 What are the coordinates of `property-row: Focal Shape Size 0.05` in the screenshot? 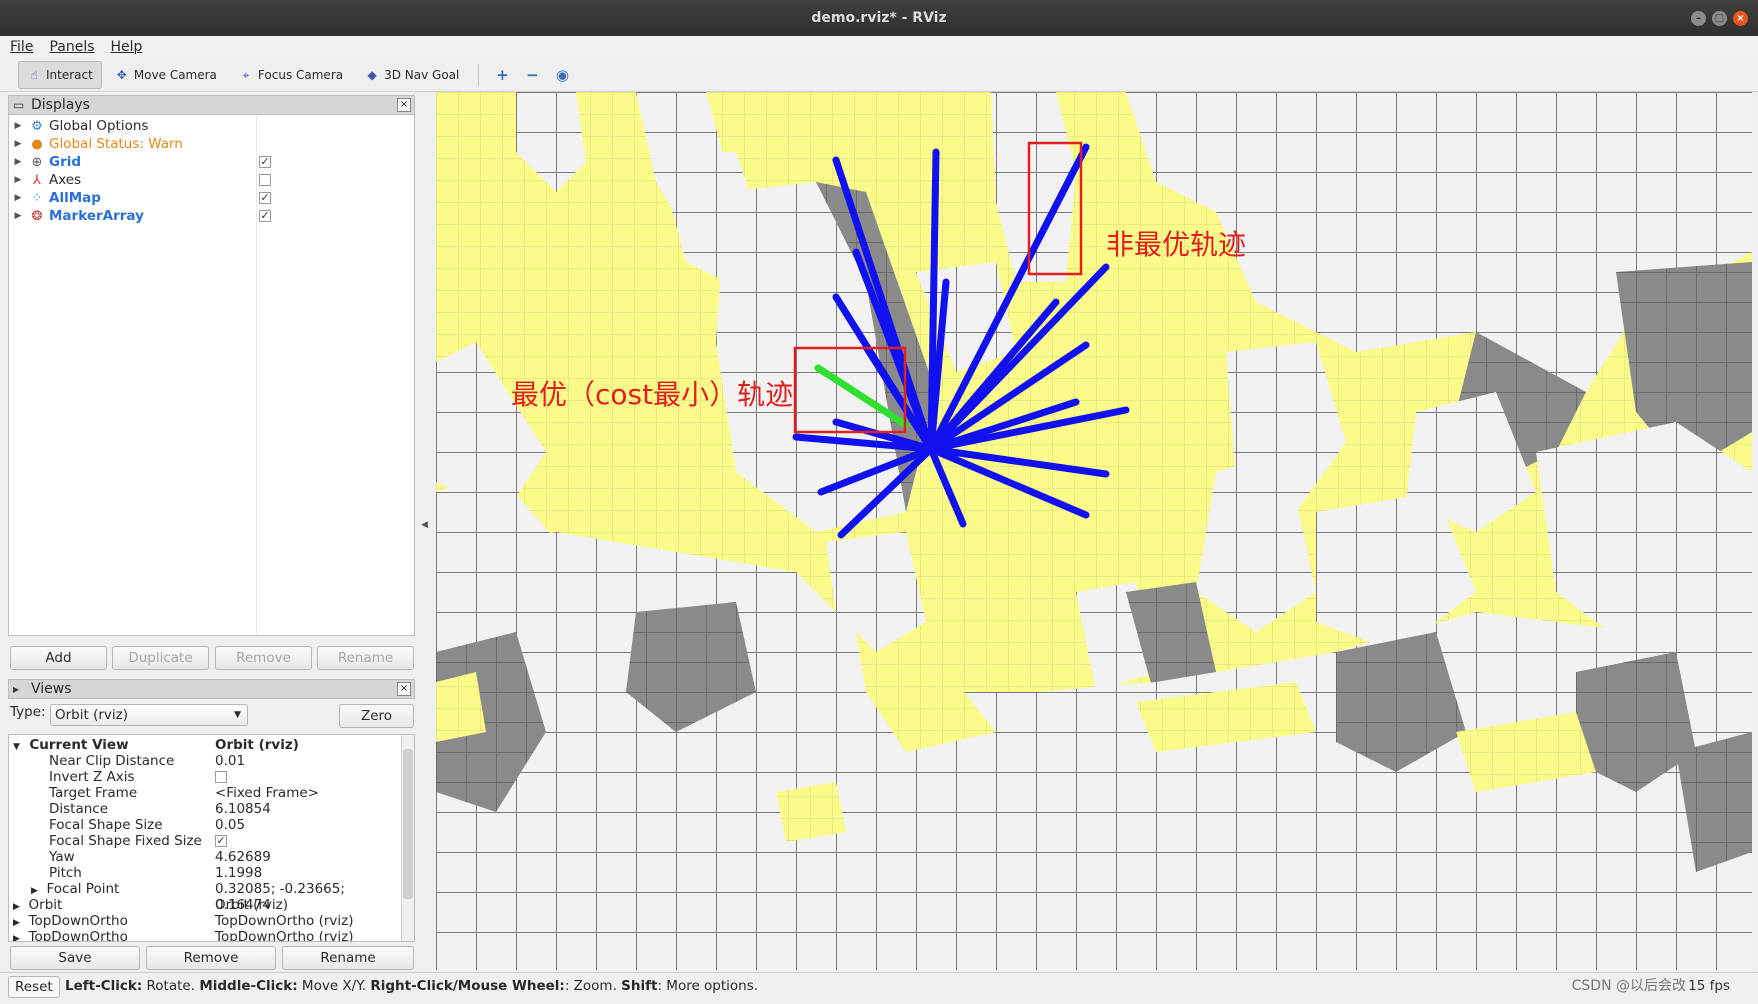 It's located at (205, 825).